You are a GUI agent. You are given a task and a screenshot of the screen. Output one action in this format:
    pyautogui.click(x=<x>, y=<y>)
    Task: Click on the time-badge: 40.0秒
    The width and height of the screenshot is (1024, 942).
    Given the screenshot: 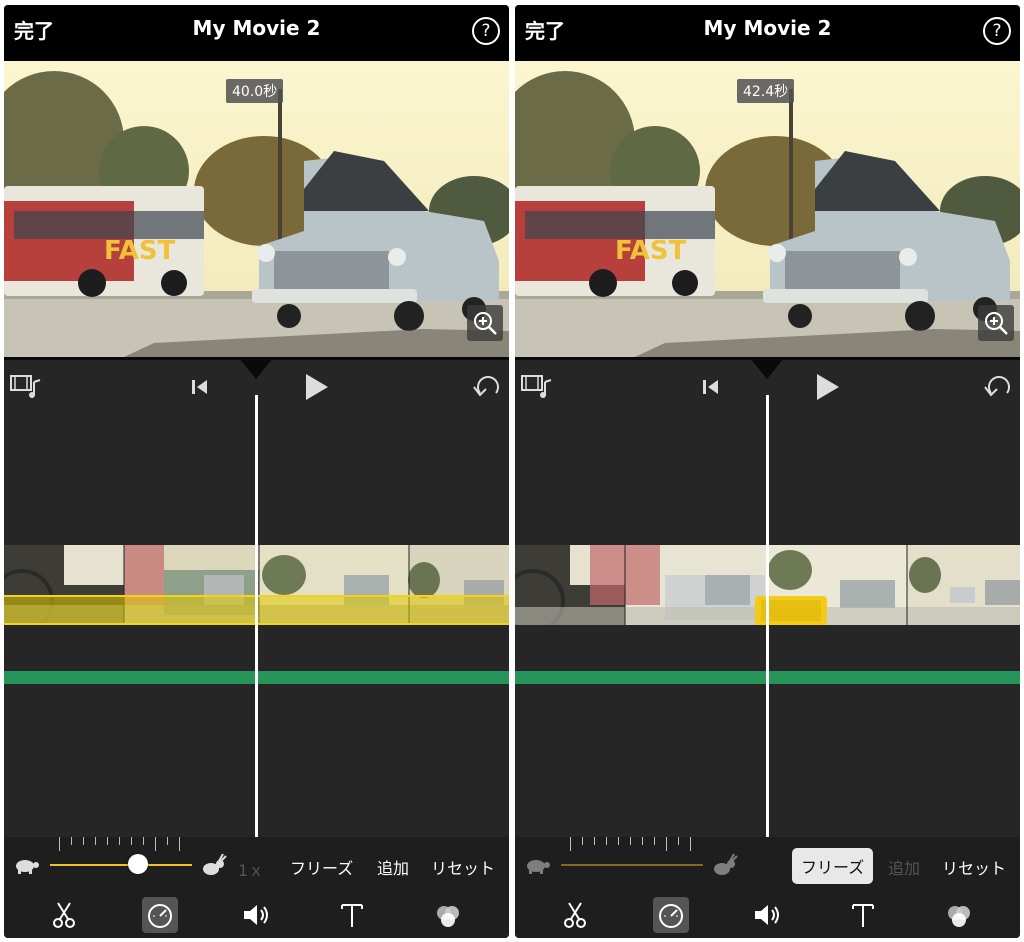 What is the action you would take?
    pyautogui.click(x=255, y=91)
    